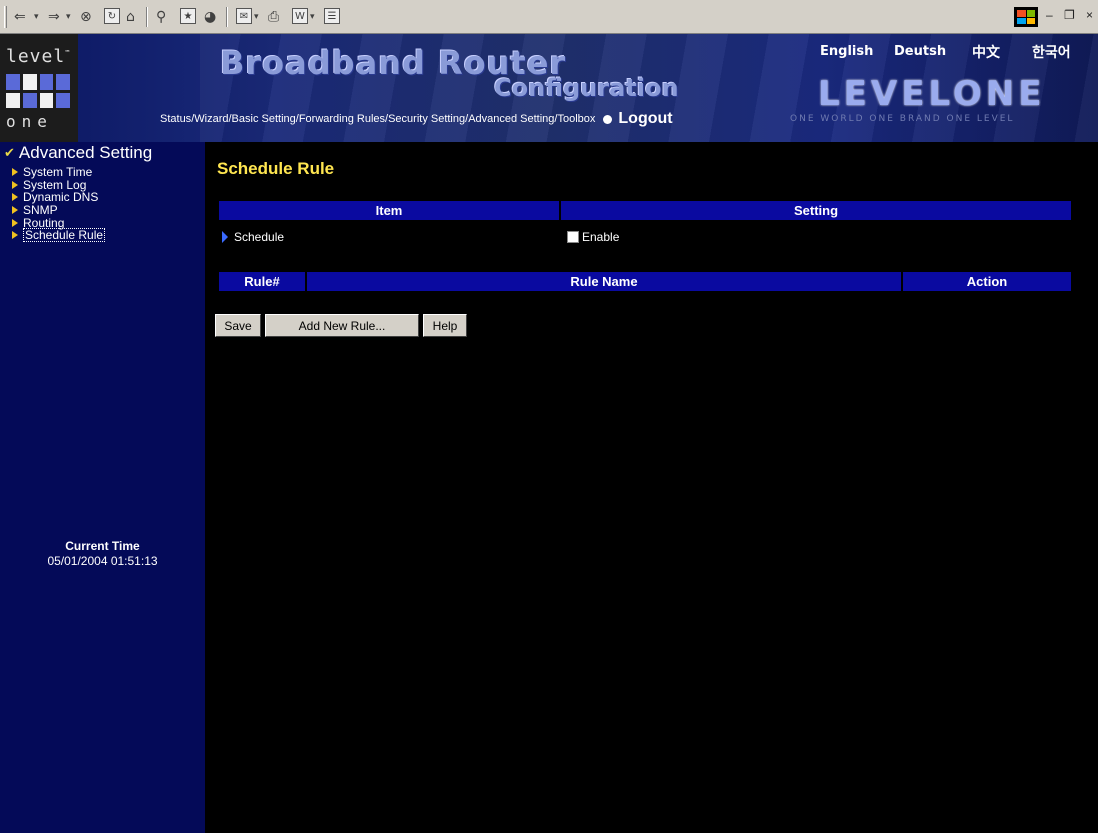 The image size is (1098, 833). Describe the element at coordinates (44, 222) in the screenshot. I see `sidebar-item-label: Routing` at that location.